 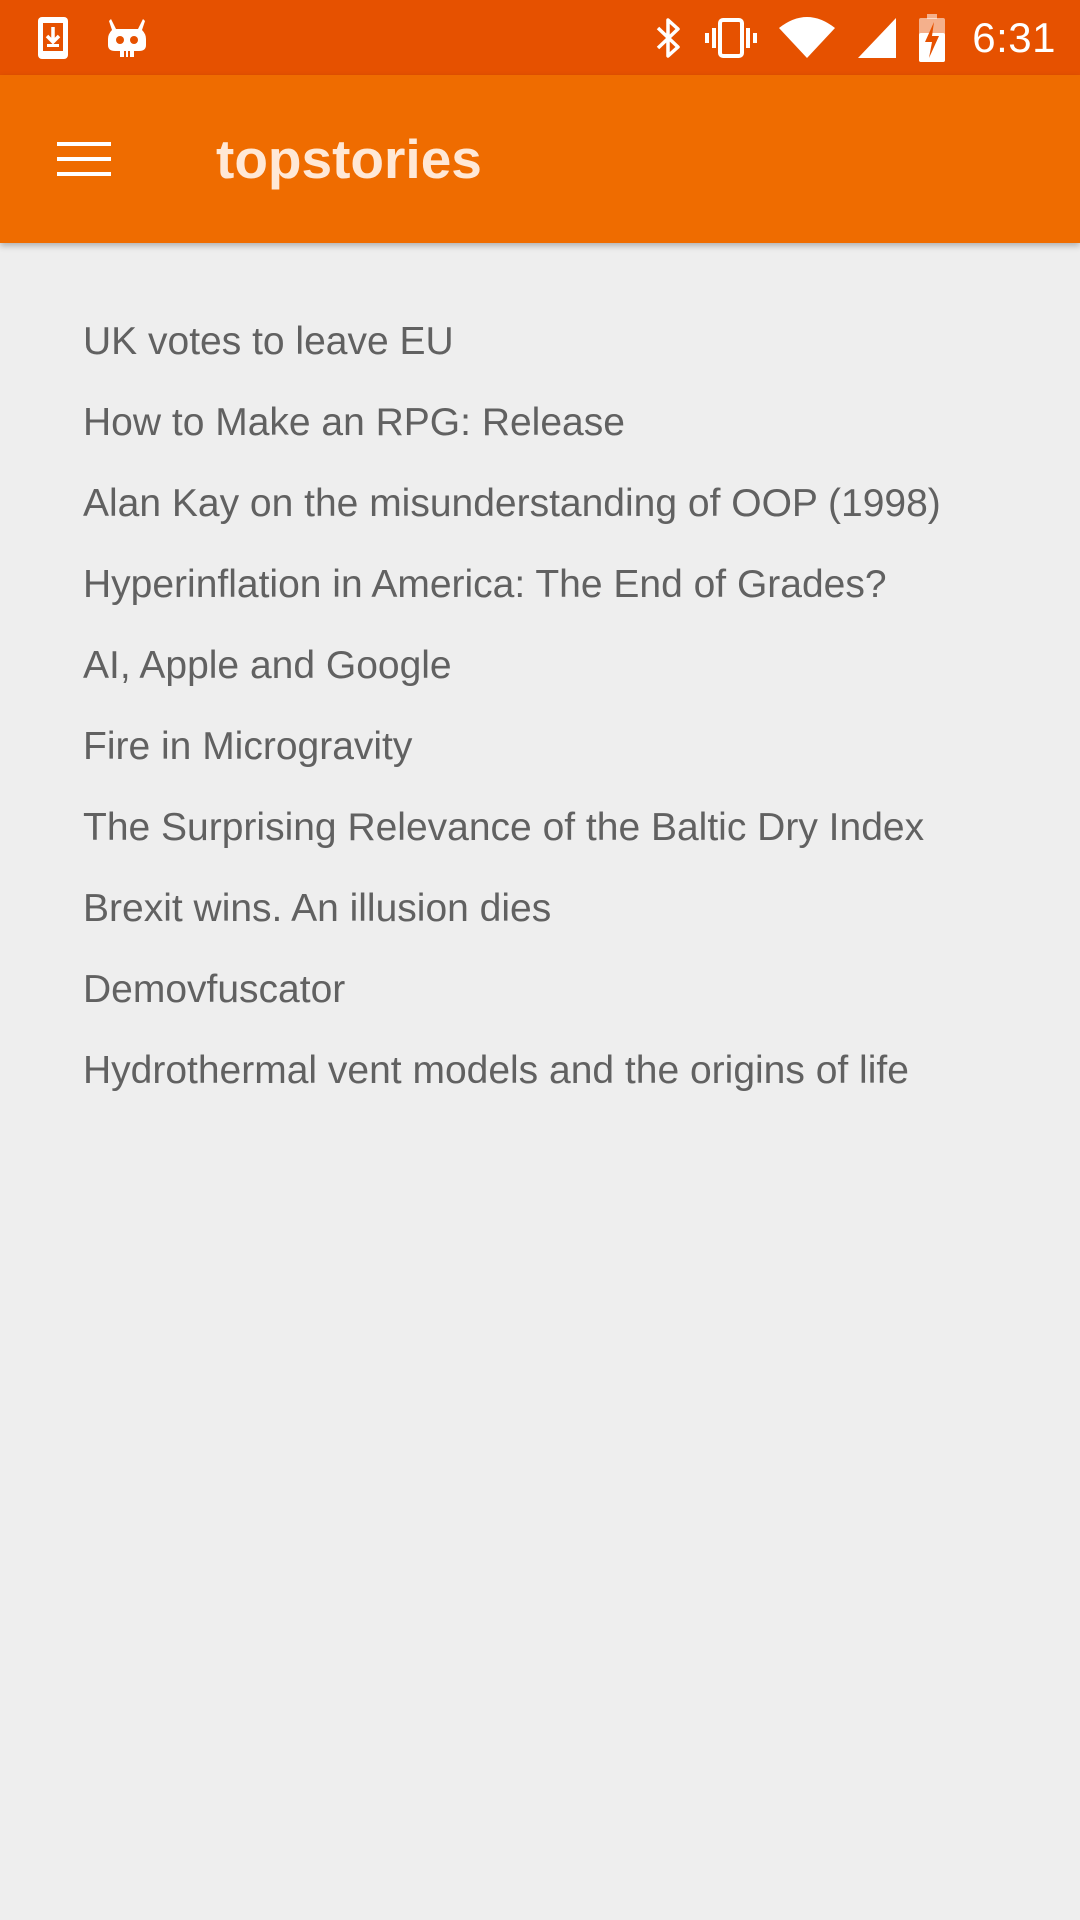 I want to click on download-notification-icon, so click(x=53, y=38).